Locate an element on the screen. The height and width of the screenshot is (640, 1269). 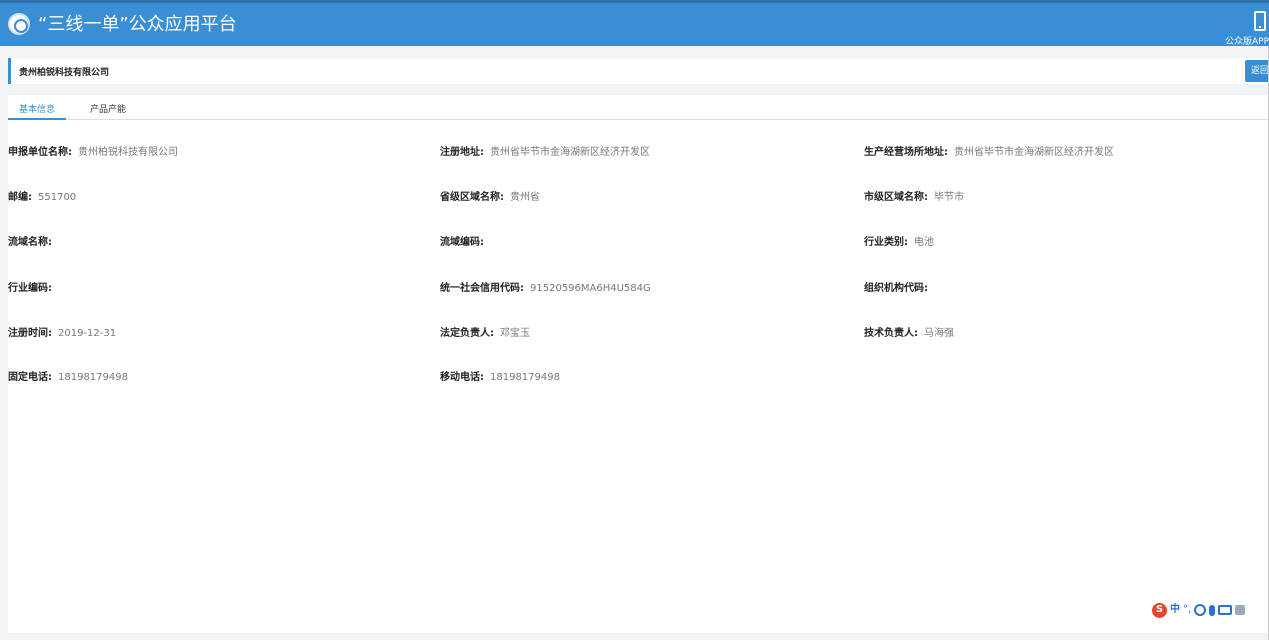
back-button: 返回 is located at coordinates (1257, 71).